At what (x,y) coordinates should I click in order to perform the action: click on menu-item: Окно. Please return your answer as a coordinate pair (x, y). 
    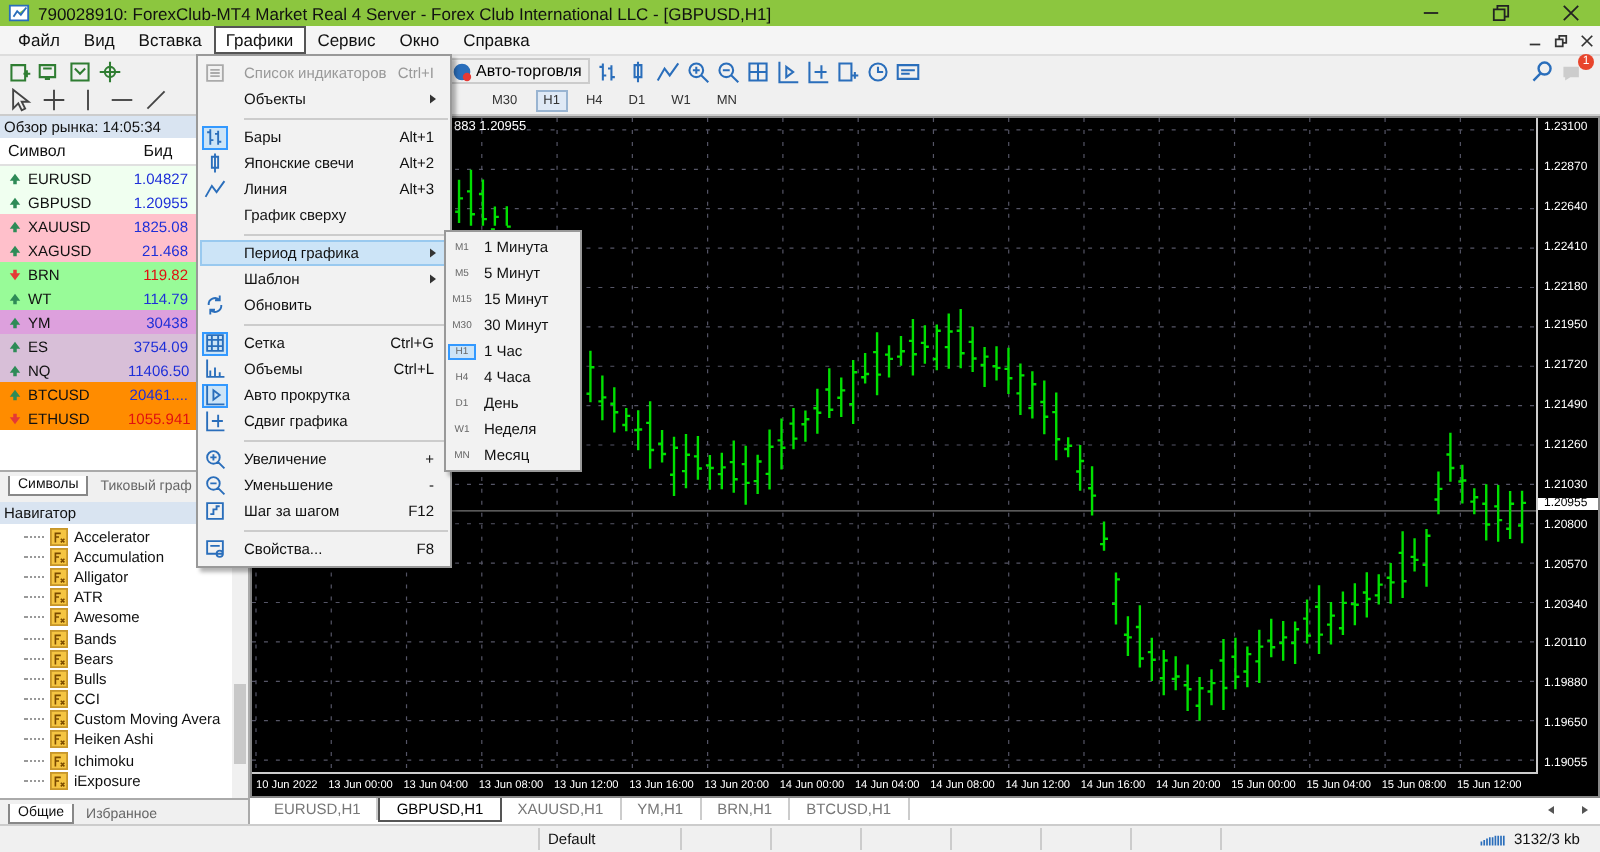
    Looking at the image, I should click on (419, 40).